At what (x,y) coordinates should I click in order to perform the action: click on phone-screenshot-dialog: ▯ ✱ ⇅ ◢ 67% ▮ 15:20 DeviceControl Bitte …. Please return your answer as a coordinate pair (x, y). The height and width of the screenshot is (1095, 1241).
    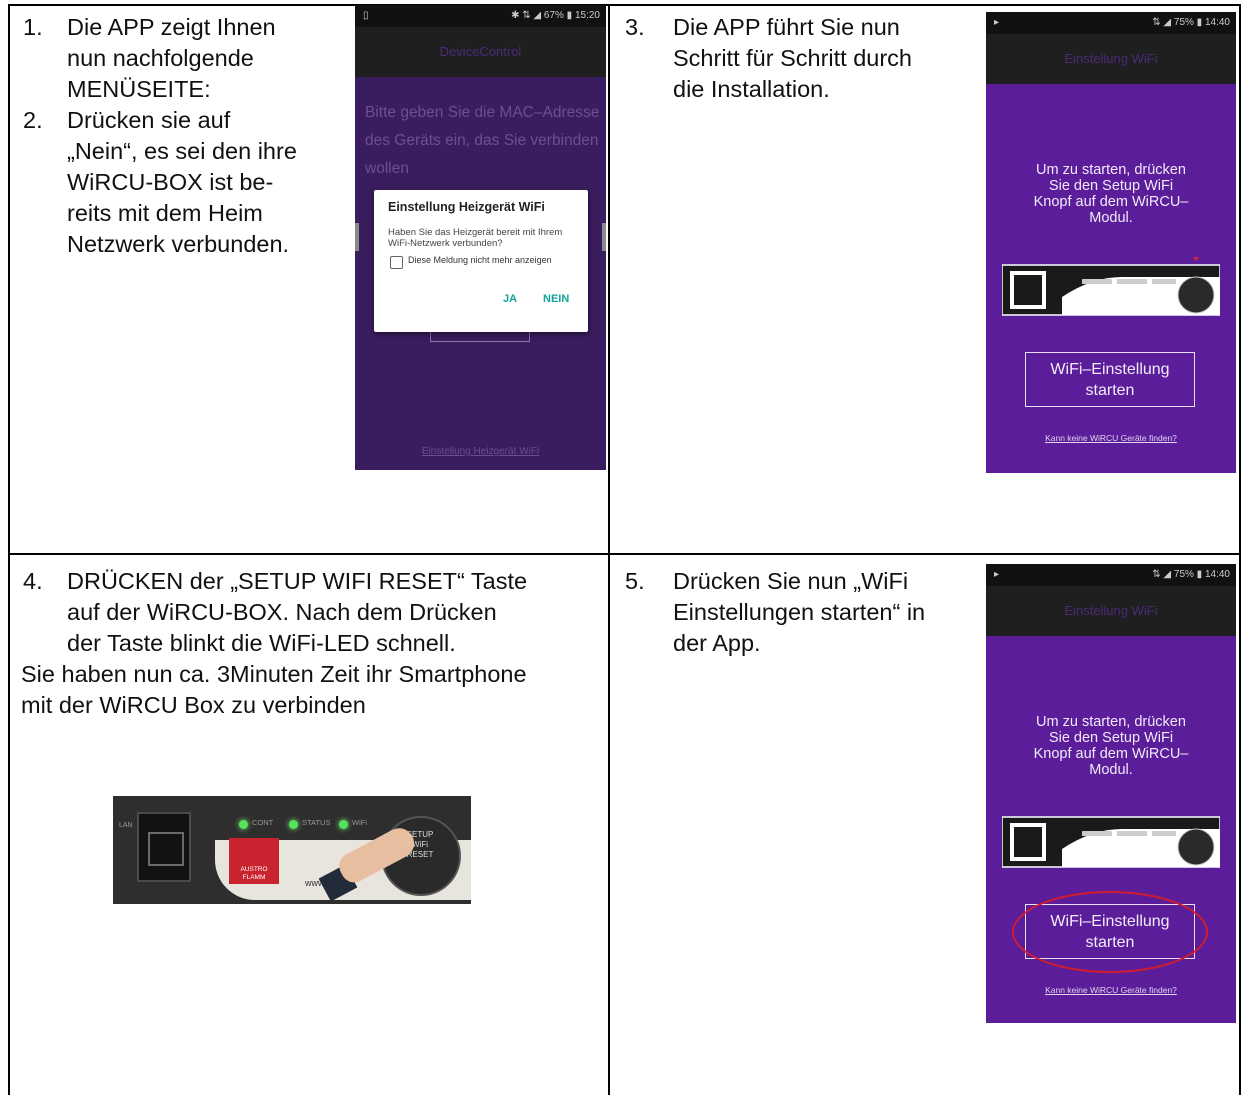
    Looking at the image, I should click on (480, 237).